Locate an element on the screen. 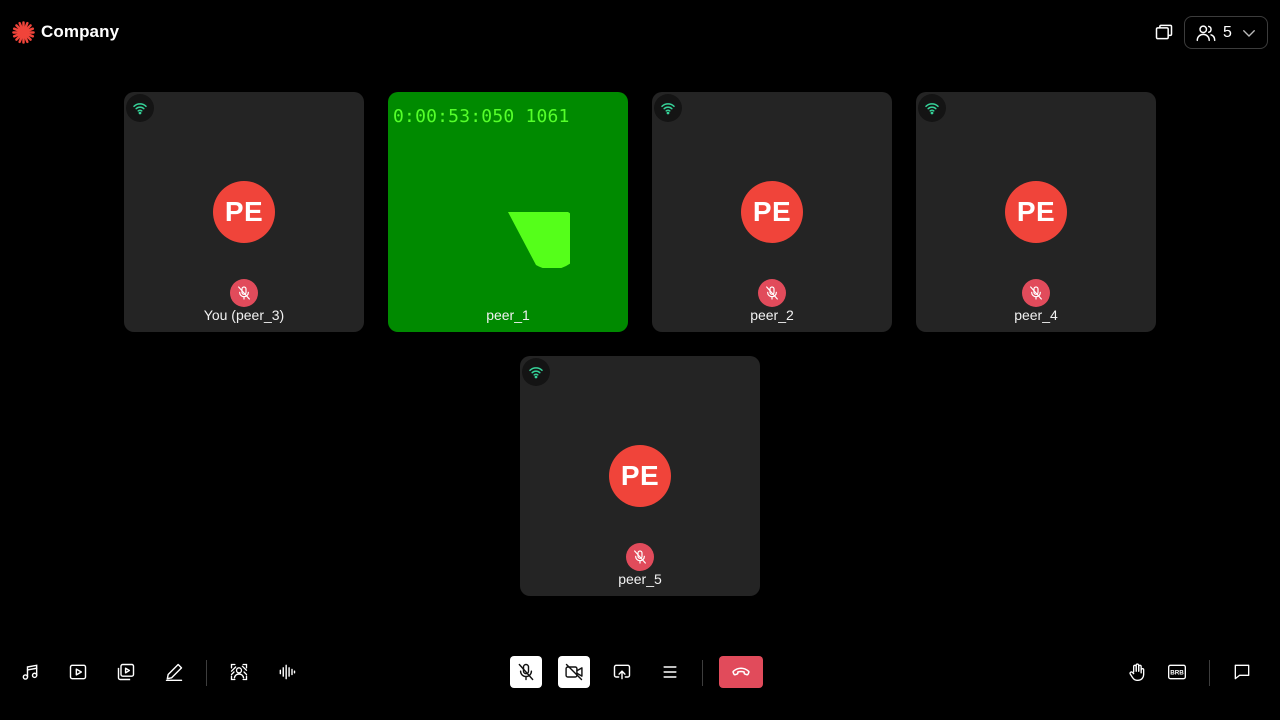 Image resolution: width=1280 pixels, height=720 pixels. video-off-icon is located at coordinates (574, 672).